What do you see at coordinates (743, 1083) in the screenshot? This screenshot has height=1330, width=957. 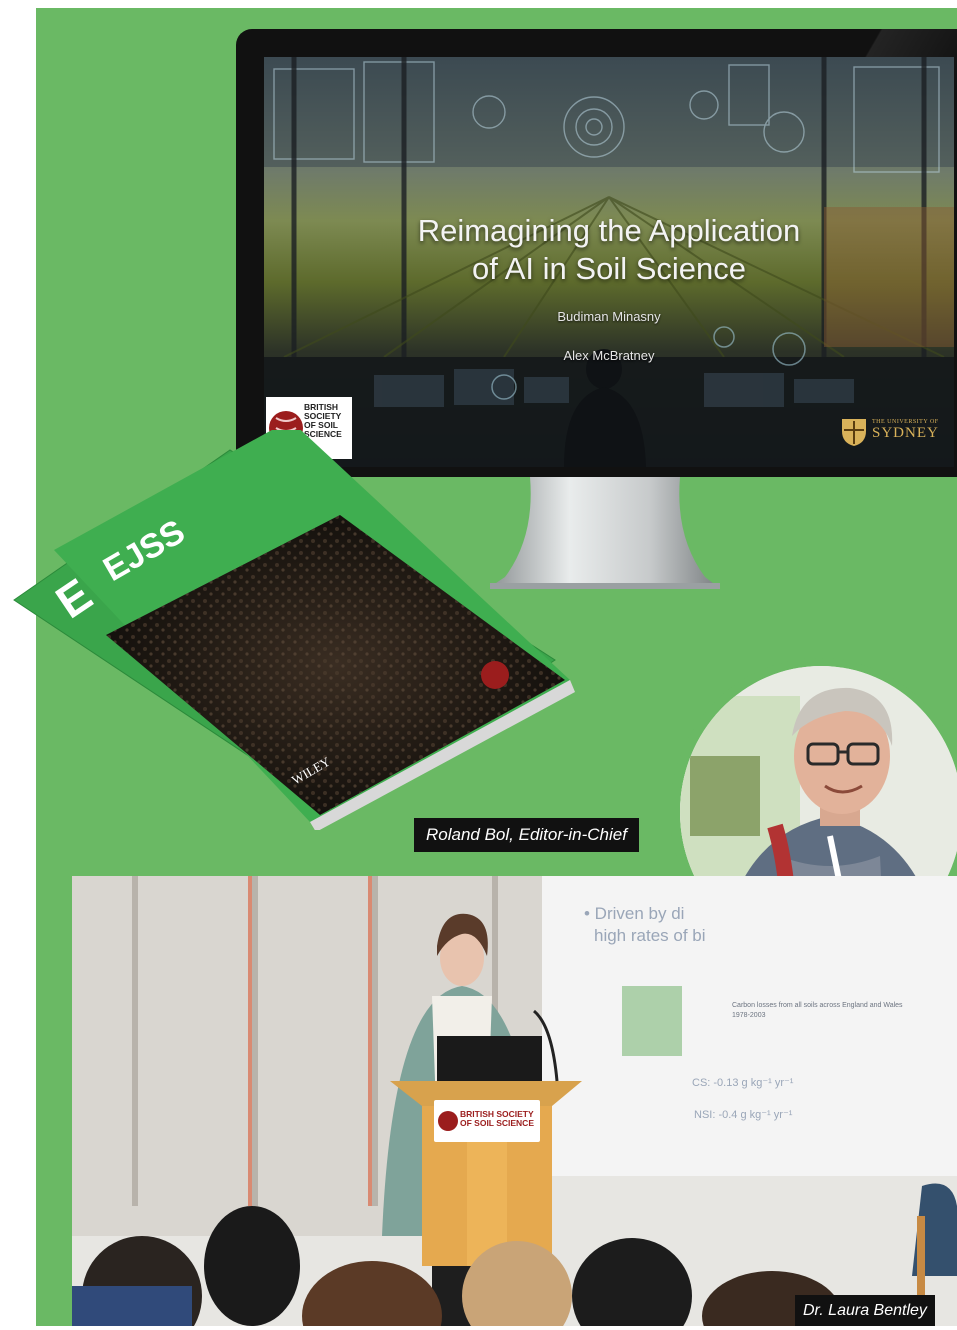 I see `projection-cs-rate: CS: -0.13 g kg⁻¹ yr⁻¹` at bounding box center [743, 1083].